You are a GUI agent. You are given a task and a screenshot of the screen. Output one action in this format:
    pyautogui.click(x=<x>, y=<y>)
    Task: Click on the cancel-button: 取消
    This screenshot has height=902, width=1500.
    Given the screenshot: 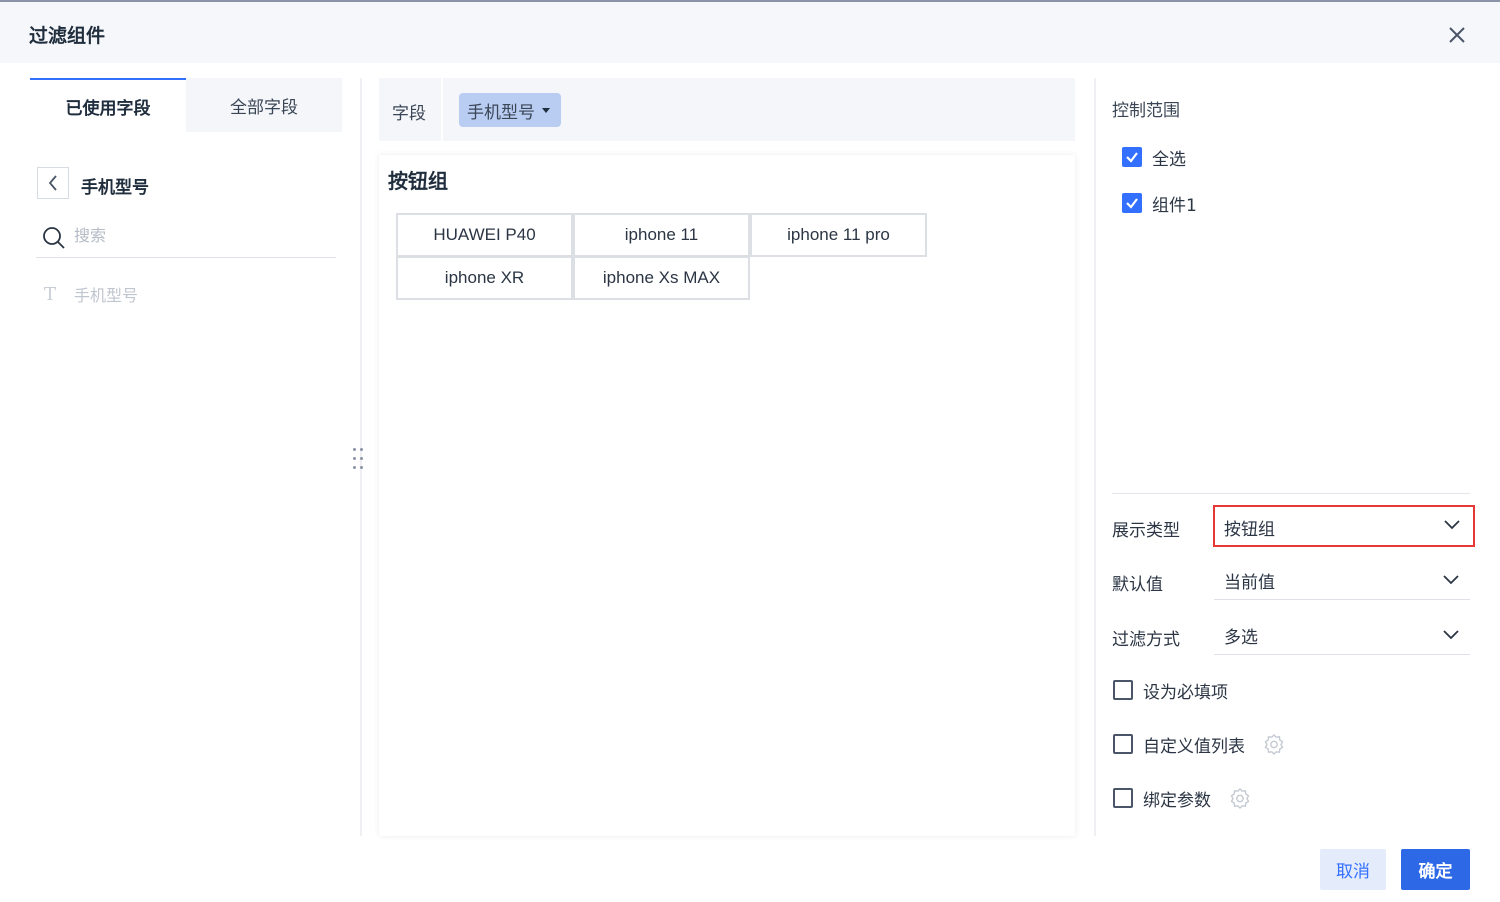 What is the action you would take?
    pyautogui.click(x=1353, y=869)
    